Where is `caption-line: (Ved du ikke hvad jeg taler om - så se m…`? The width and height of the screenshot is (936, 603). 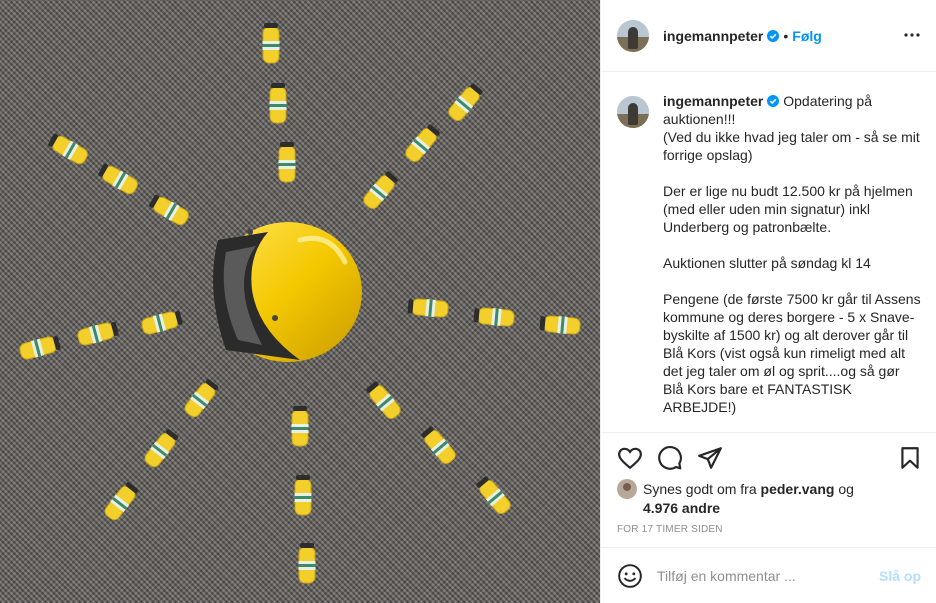
caption-line: (Ved du ikke hvad jeg taler om - så se m… is located at coordinates (791, 146).